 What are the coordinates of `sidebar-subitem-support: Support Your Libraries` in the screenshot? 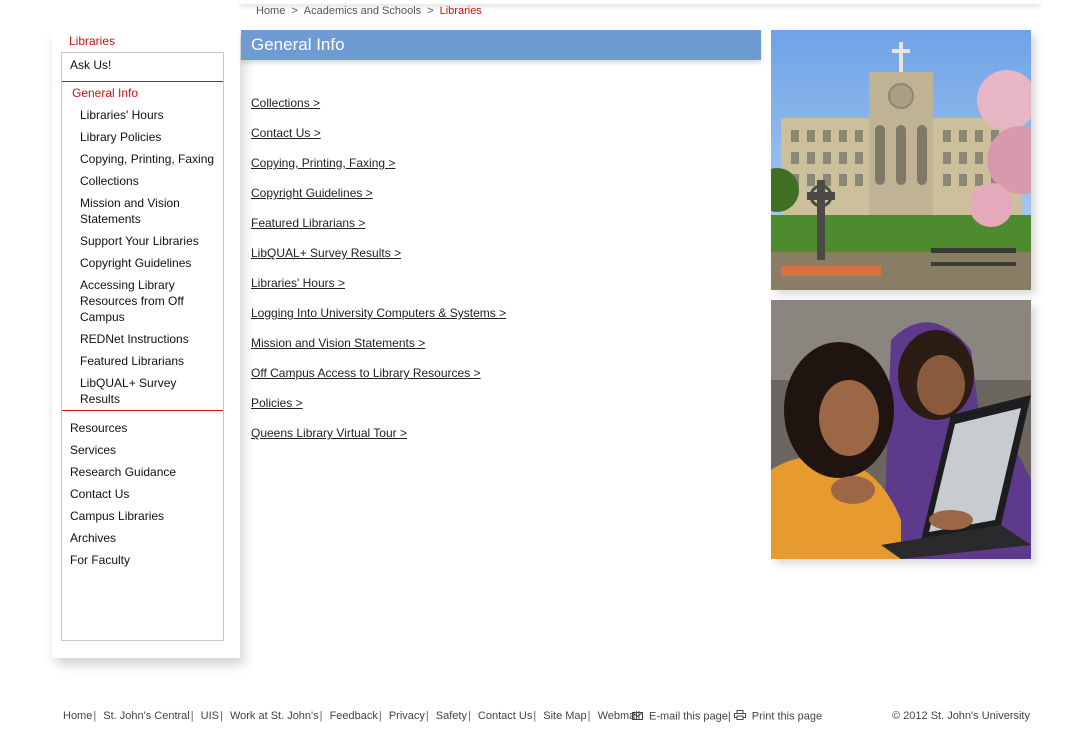 It's located at (151, 241).